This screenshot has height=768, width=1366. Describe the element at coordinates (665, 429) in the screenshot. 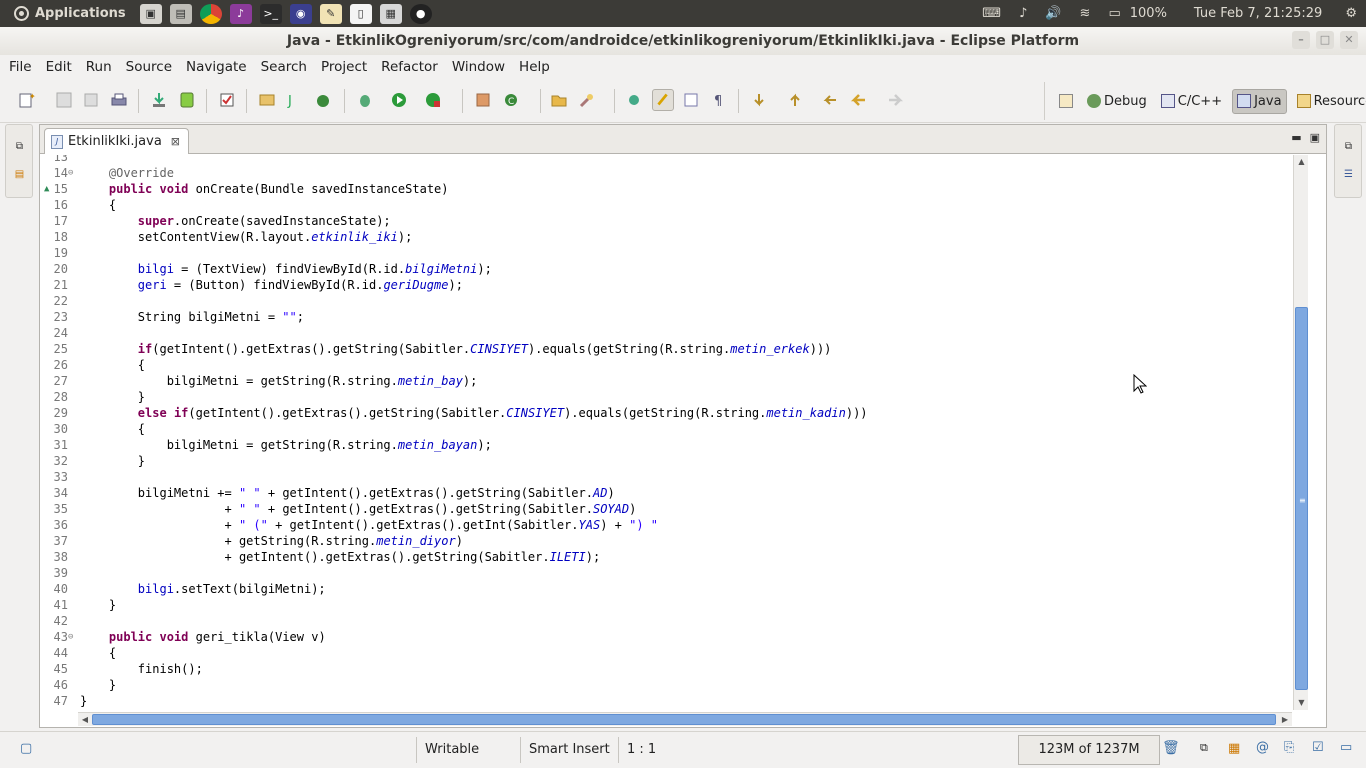

I see `code-line: 30 {` at that location.